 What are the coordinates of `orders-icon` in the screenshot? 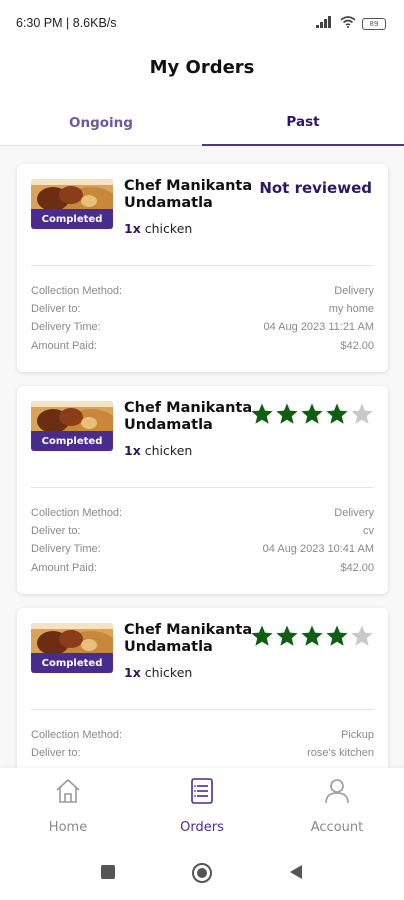 It's located at (202, 791).